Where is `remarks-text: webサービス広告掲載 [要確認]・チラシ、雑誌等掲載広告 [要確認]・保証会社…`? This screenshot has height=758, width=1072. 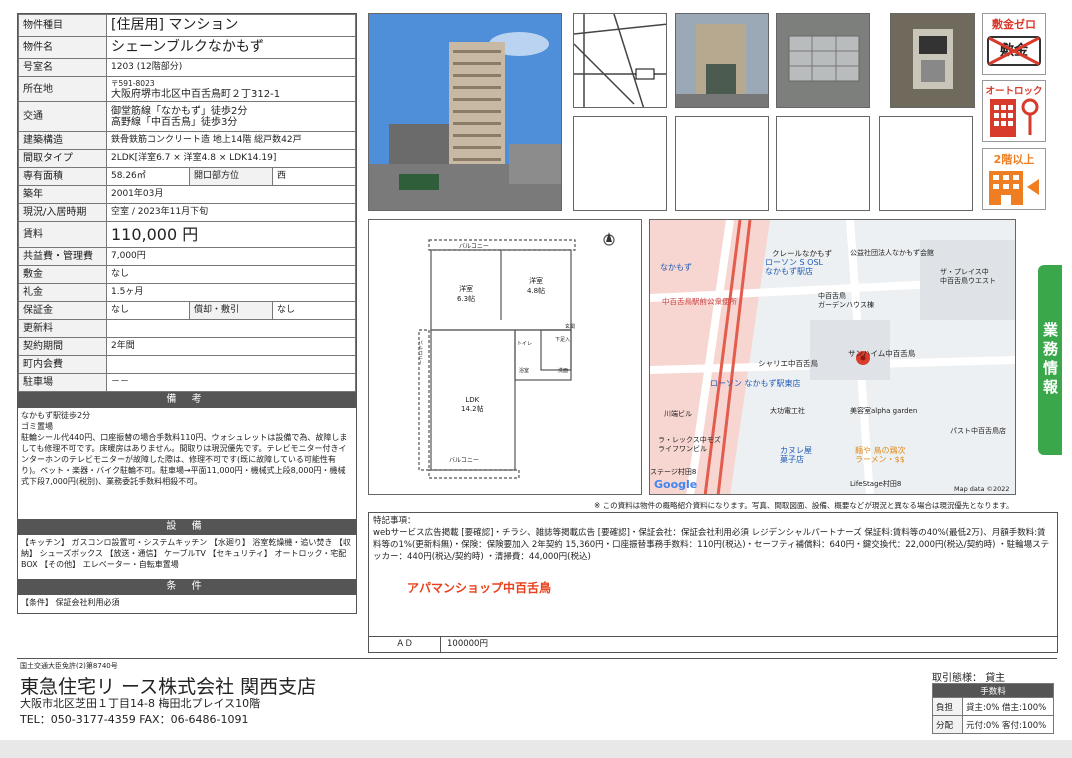
remarks-text: webサービス広告掲載 [要確認]・チラシ、雑誌等掲載広告 [要確認]・保証会社… is located at coordinates (711, 545).